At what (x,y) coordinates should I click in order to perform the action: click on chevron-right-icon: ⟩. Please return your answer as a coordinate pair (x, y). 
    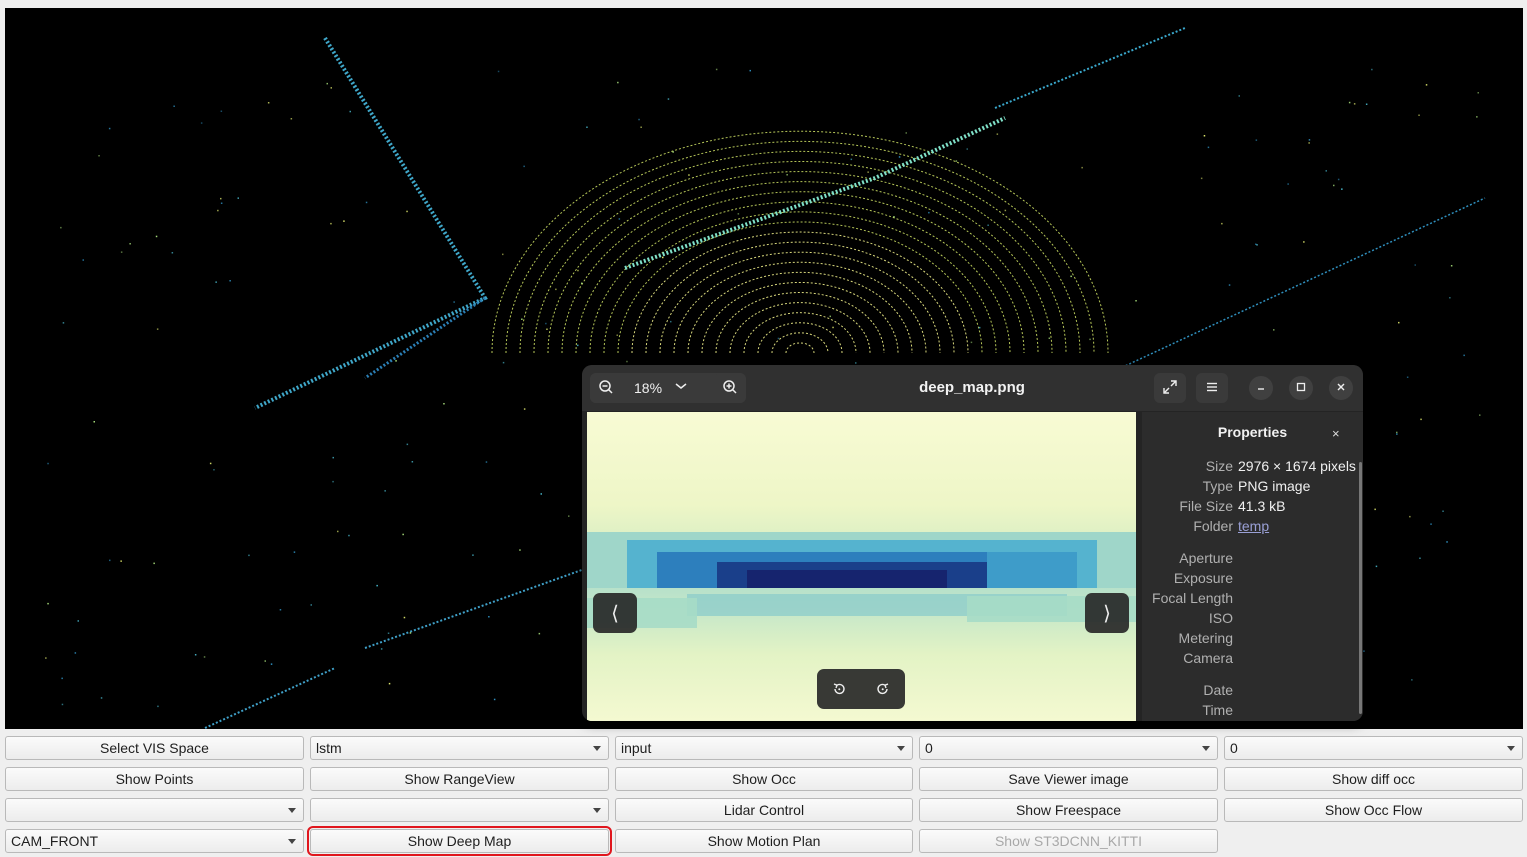
    Looking at the image, I should click on (1107, 613).